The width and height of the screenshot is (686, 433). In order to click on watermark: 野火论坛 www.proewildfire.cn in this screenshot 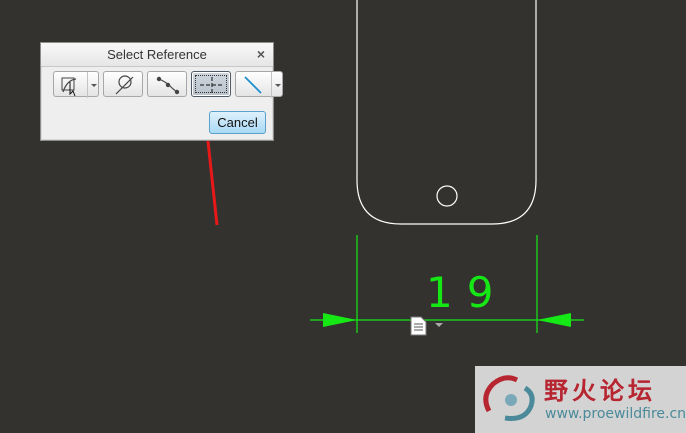, I will do `click(580, 399)`.